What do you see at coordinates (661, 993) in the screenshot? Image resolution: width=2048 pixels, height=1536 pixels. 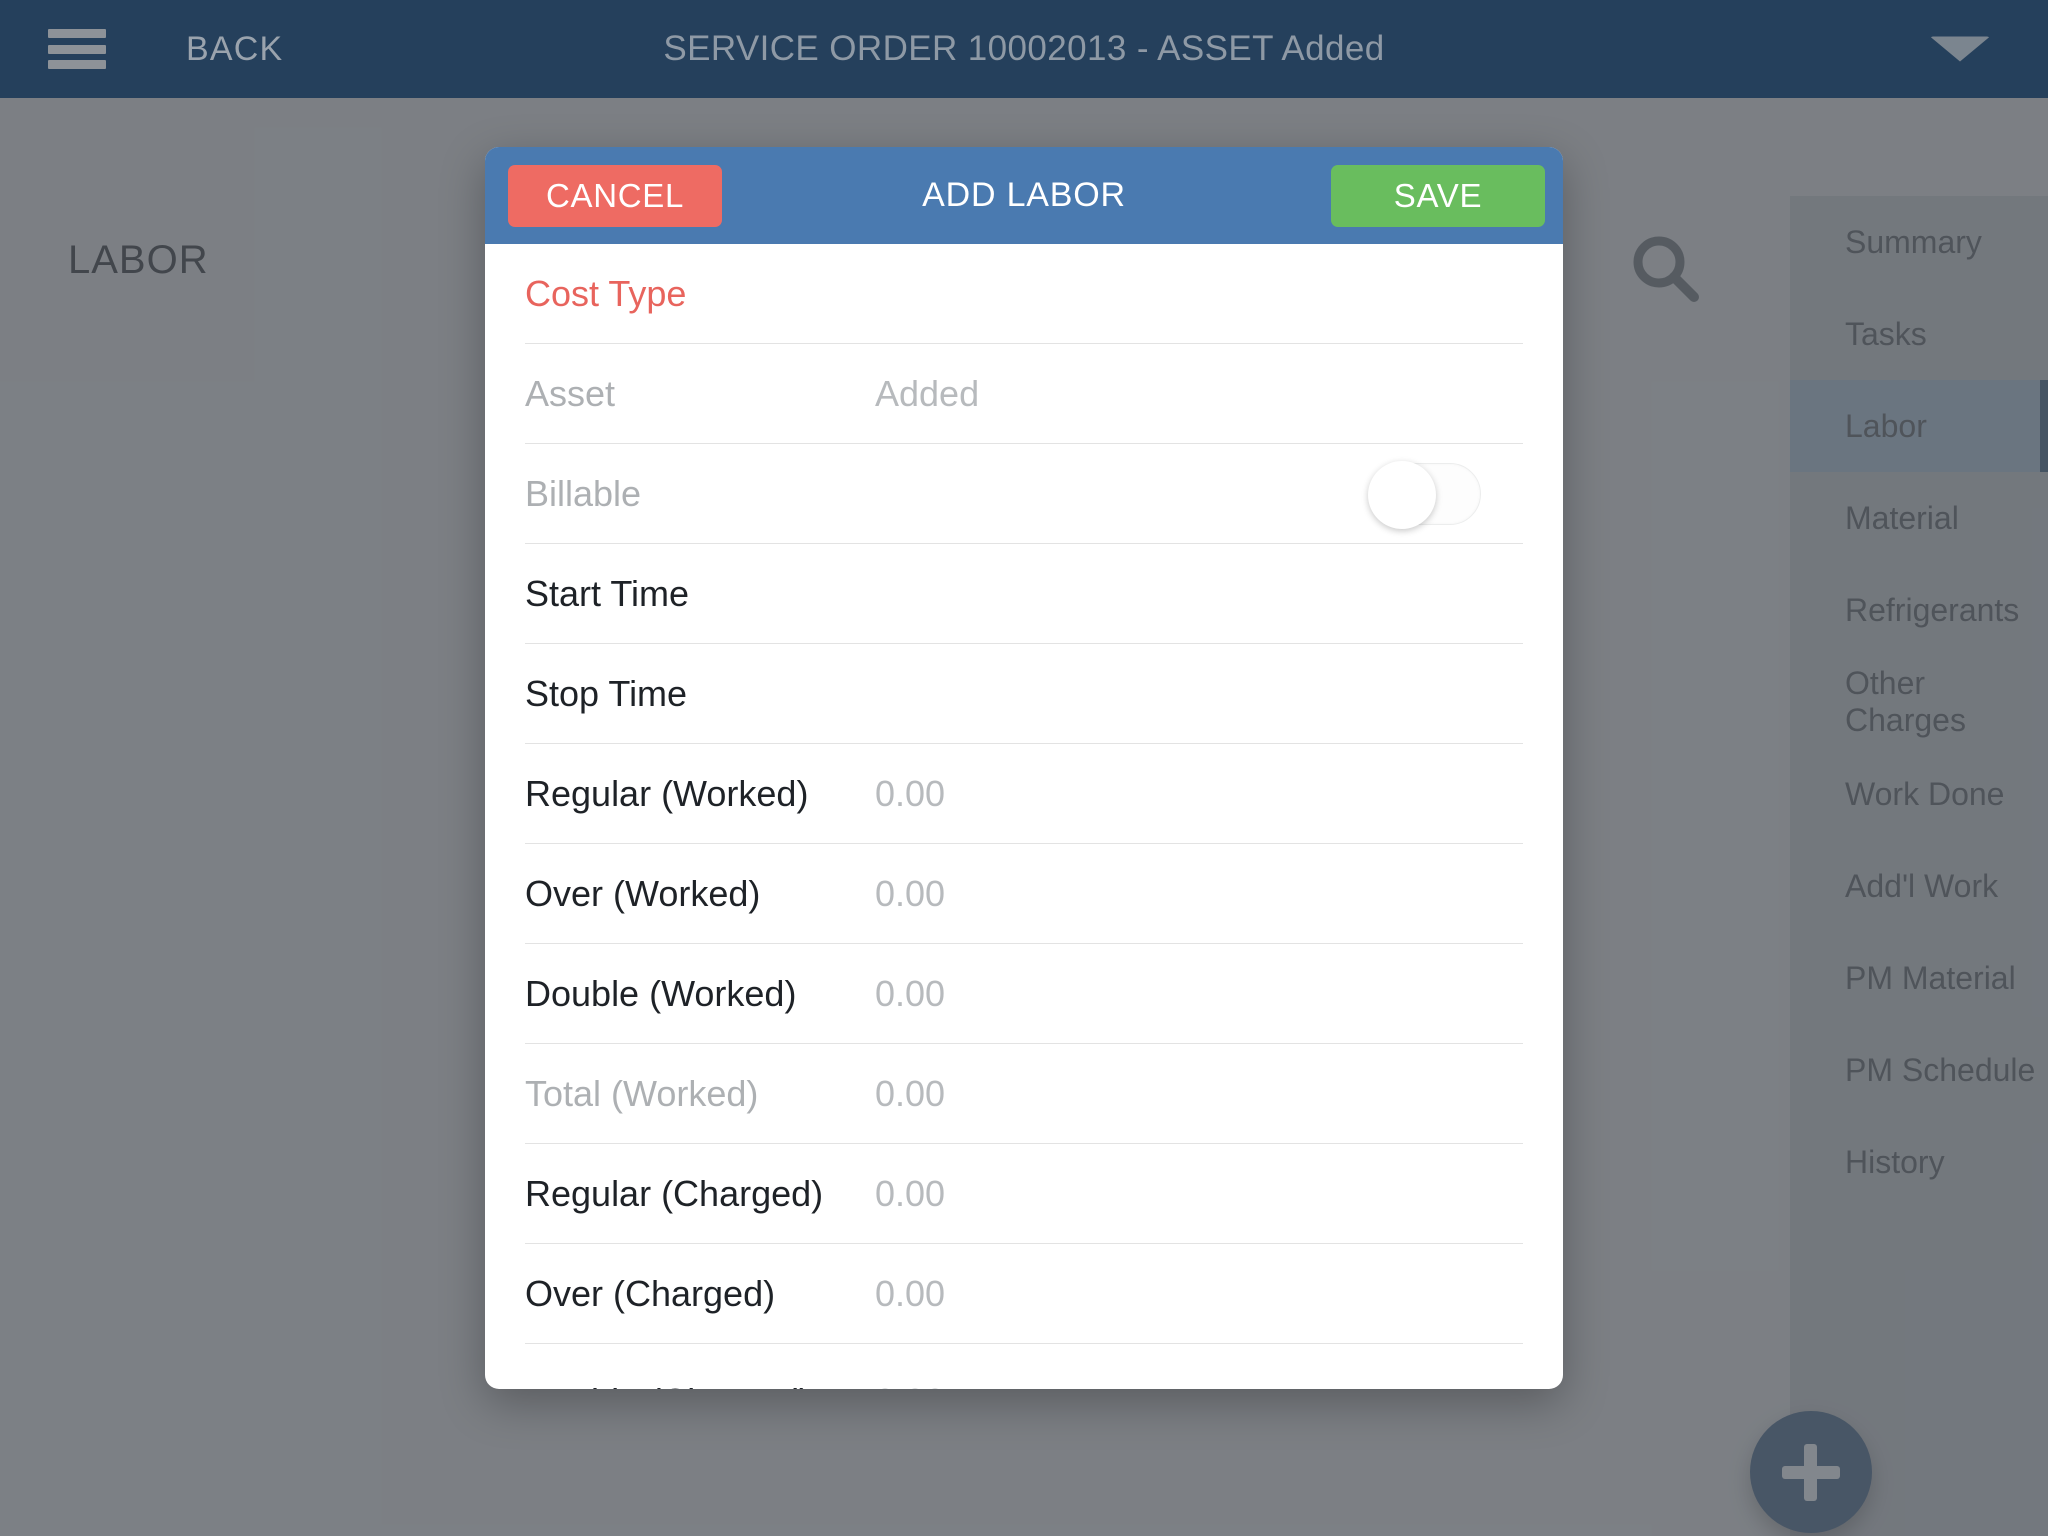 I see `field-label: Double (Worked)` at bounding box center [661, 993].